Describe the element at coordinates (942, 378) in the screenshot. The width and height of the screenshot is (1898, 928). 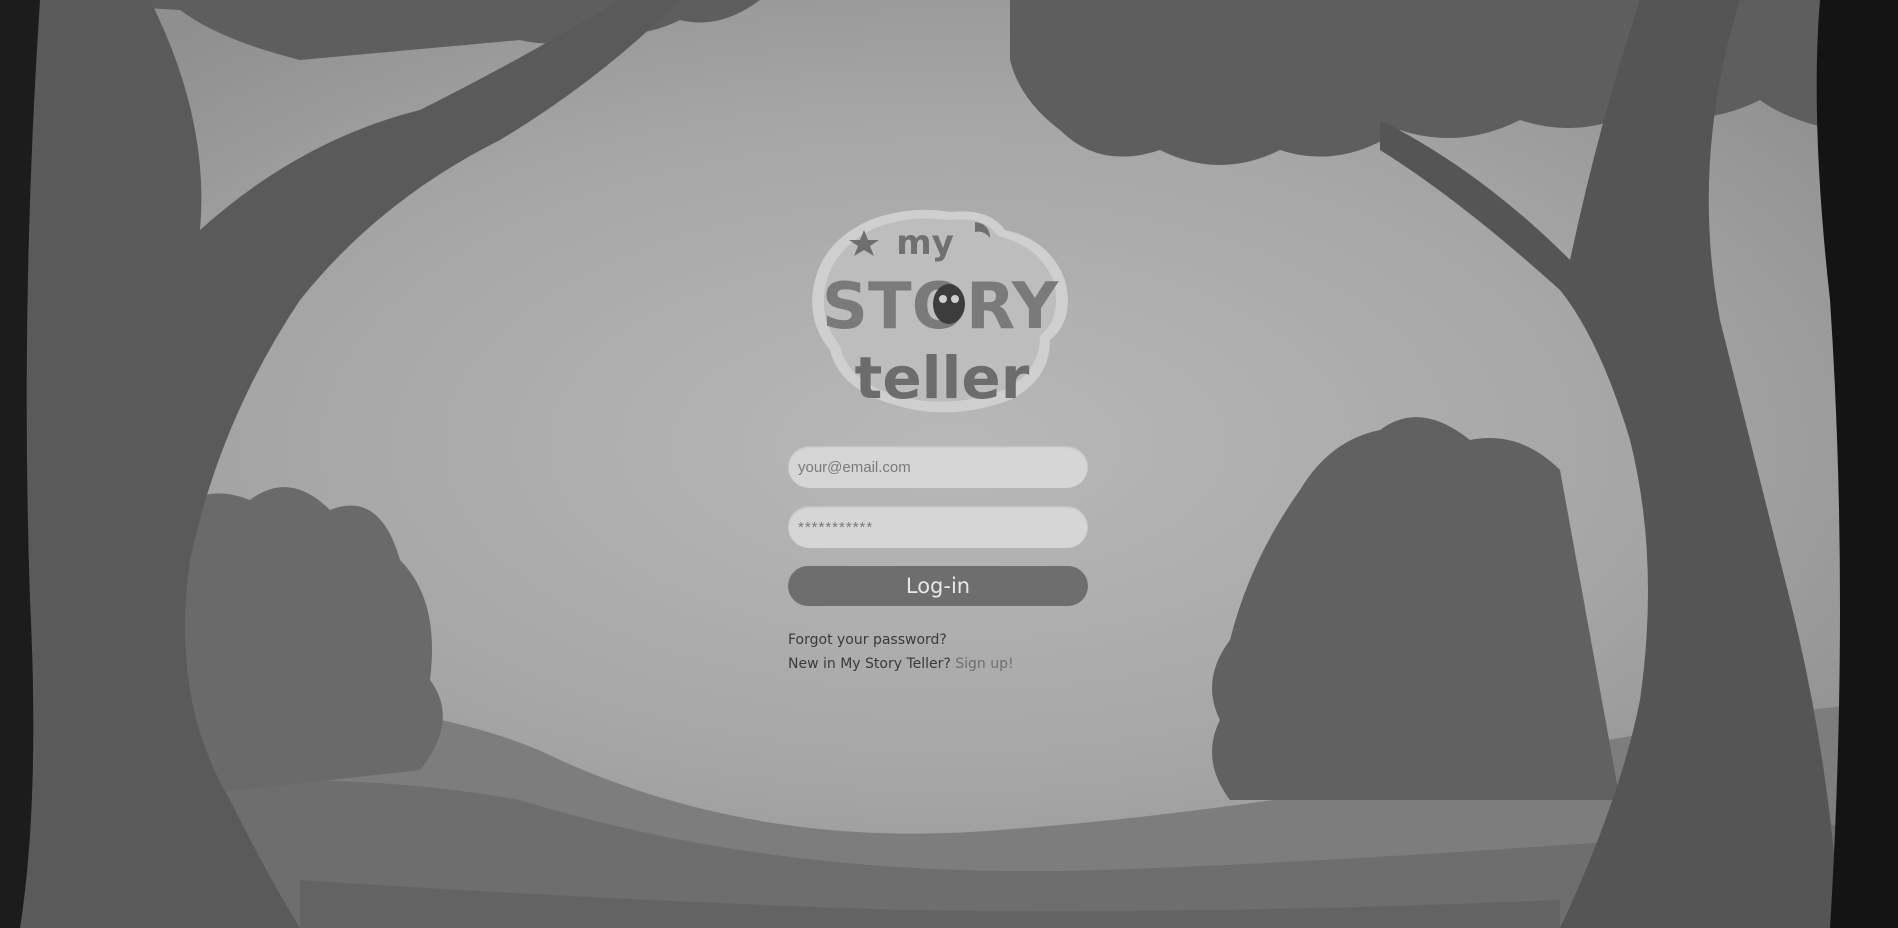
I see `svg-text: teller` at that location.